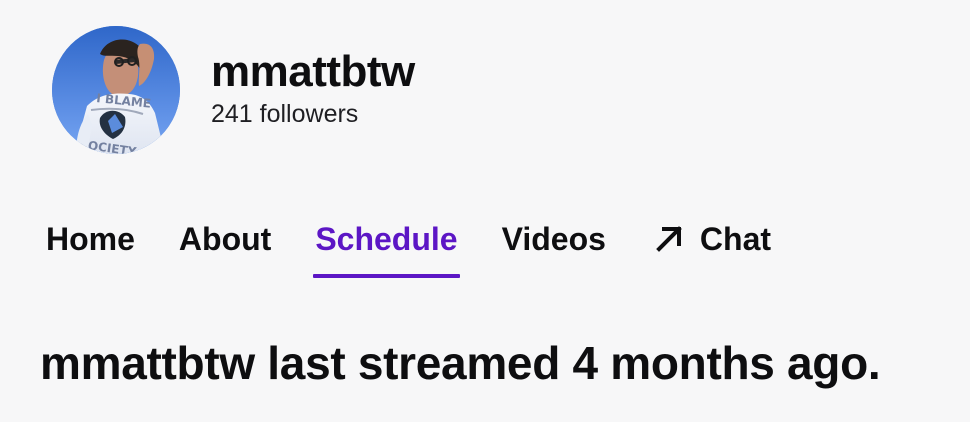 Image resolution: width=970 pixels, height=422 pixels. What do you see at coordinates (735, 239) in the screenshot?
I see `tab-chat-label: Chat` at bounding box center [735, 239].